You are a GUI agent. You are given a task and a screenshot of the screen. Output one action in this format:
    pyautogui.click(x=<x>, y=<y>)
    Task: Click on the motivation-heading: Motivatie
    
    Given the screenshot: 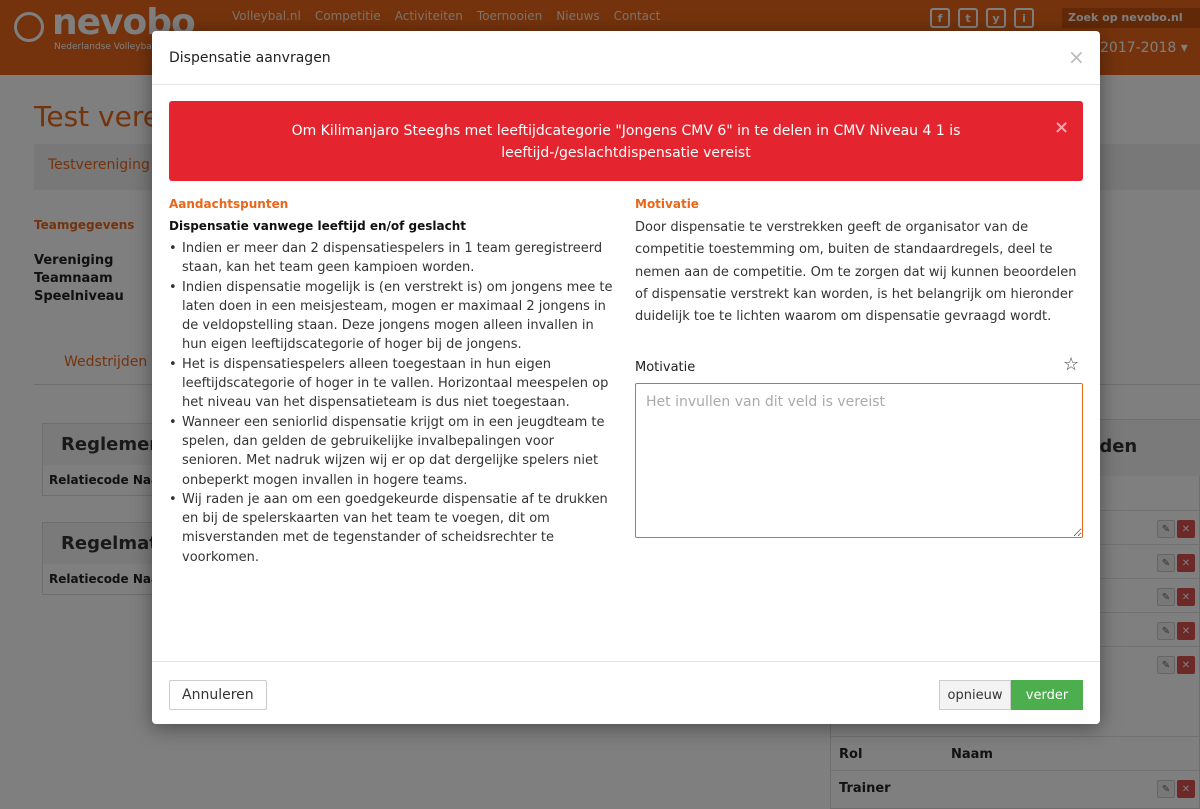 What is the action you would take?
    pyautogui.click(x=667, y=204)
    